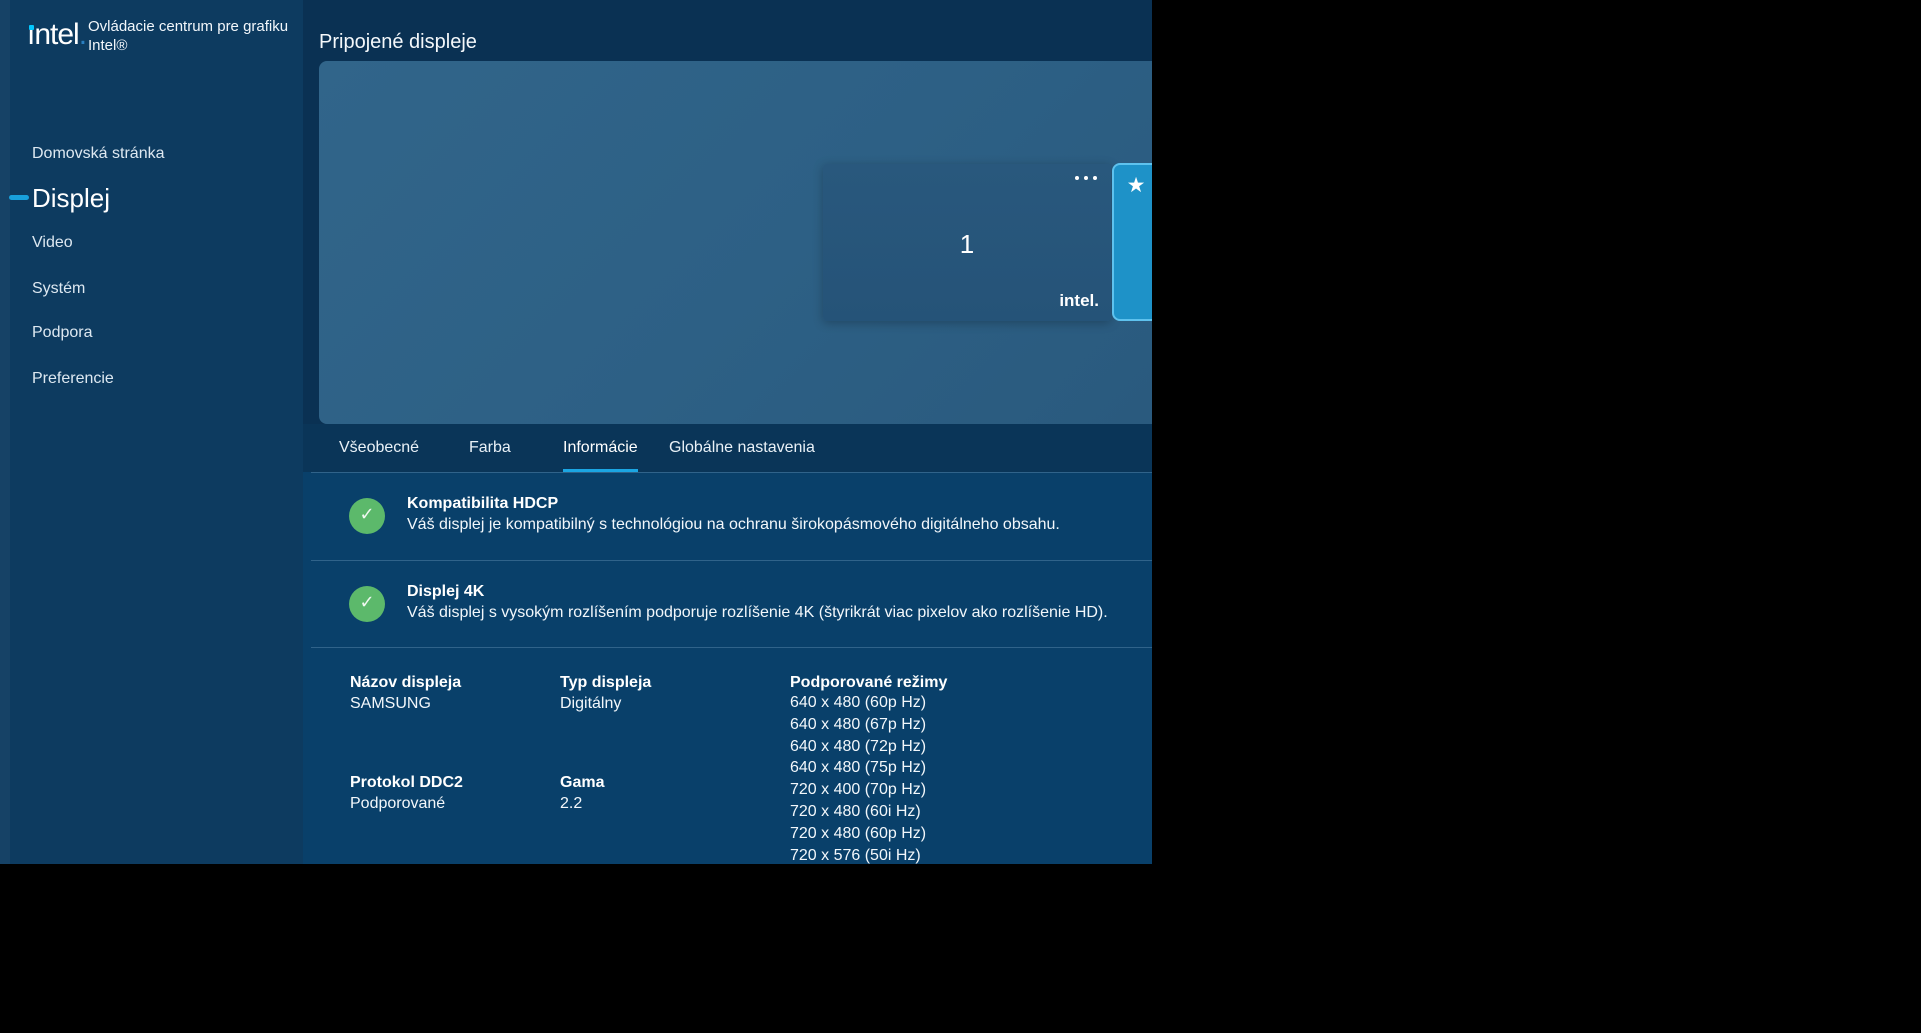 This screenshot has width=1921, height=1033. What do you see at coordinates (57, 34) in the screenshot?
I see `intel-logo: ı ntel.` at bounding box center [57, 34].